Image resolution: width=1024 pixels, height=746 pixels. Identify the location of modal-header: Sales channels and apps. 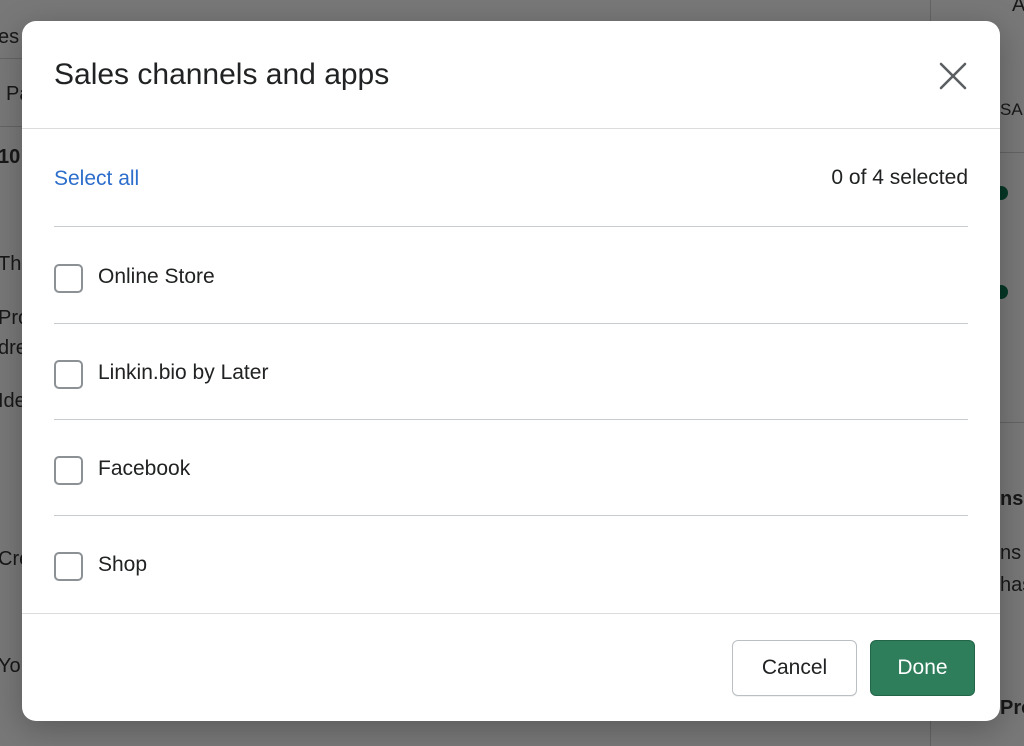
(511, 75).